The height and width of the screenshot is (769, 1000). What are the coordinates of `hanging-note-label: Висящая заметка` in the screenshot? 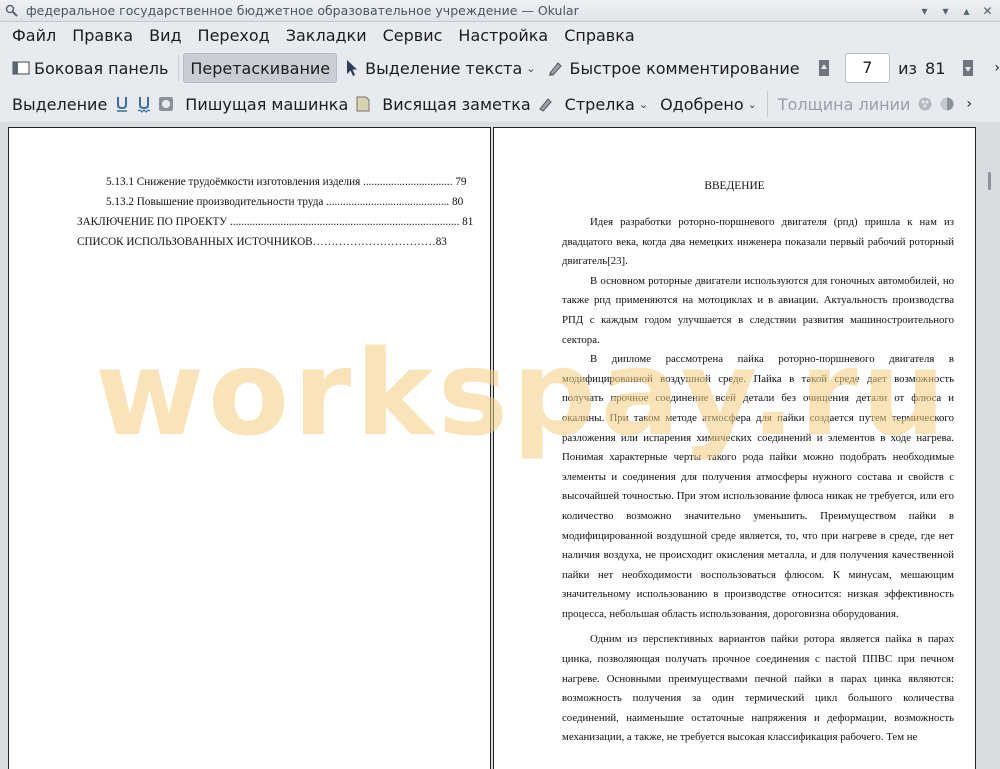 It's located at (456, 104).